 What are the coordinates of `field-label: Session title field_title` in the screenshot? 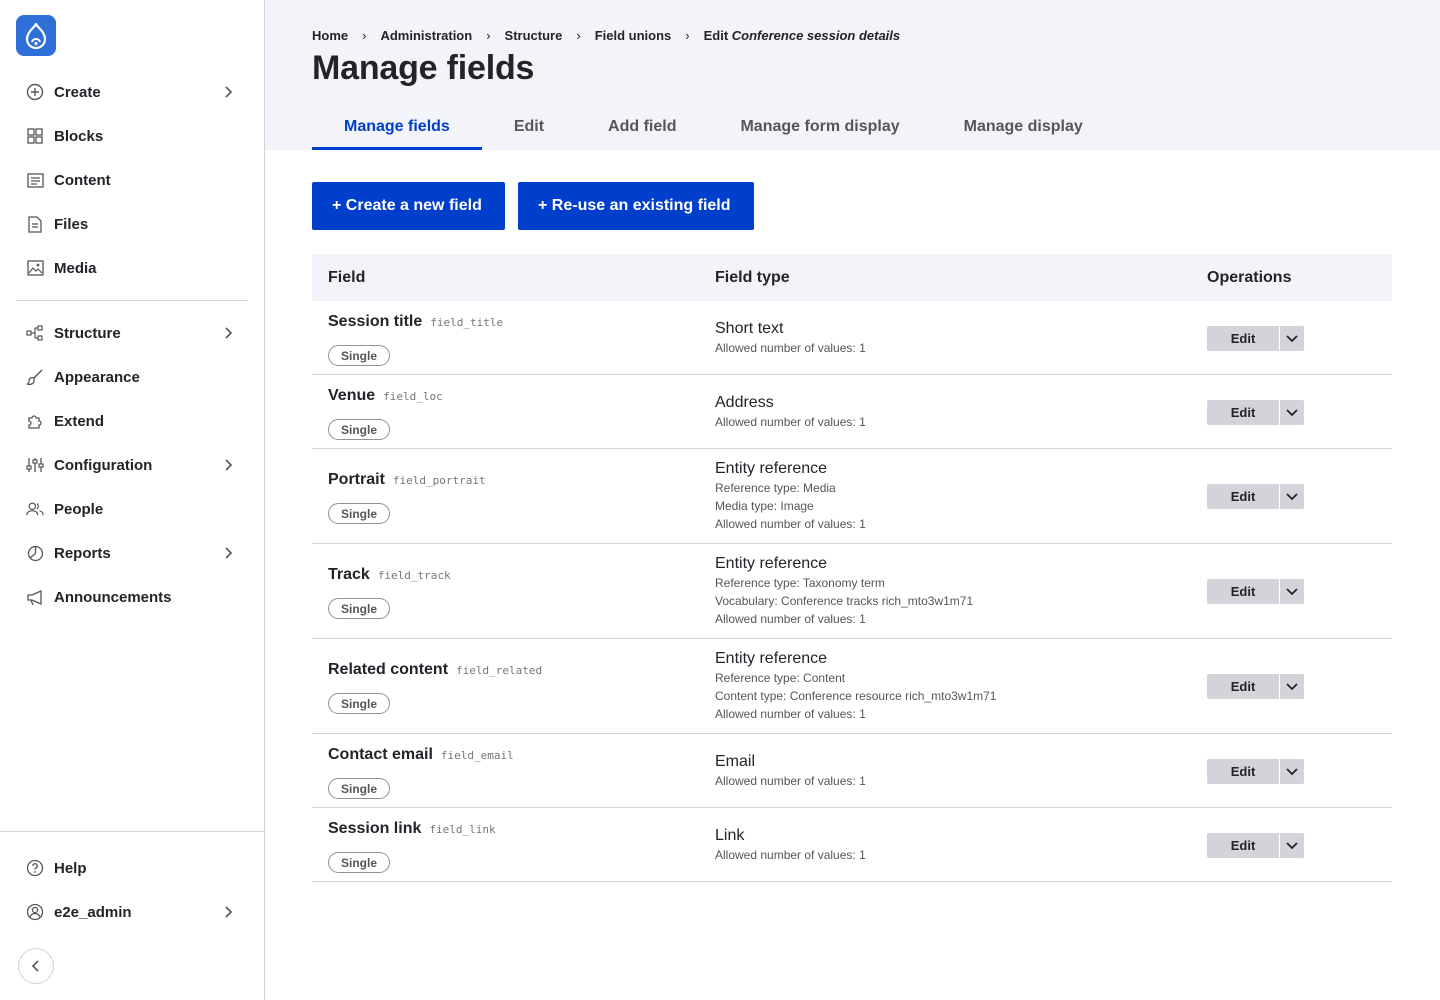 It's located at (415, 322).